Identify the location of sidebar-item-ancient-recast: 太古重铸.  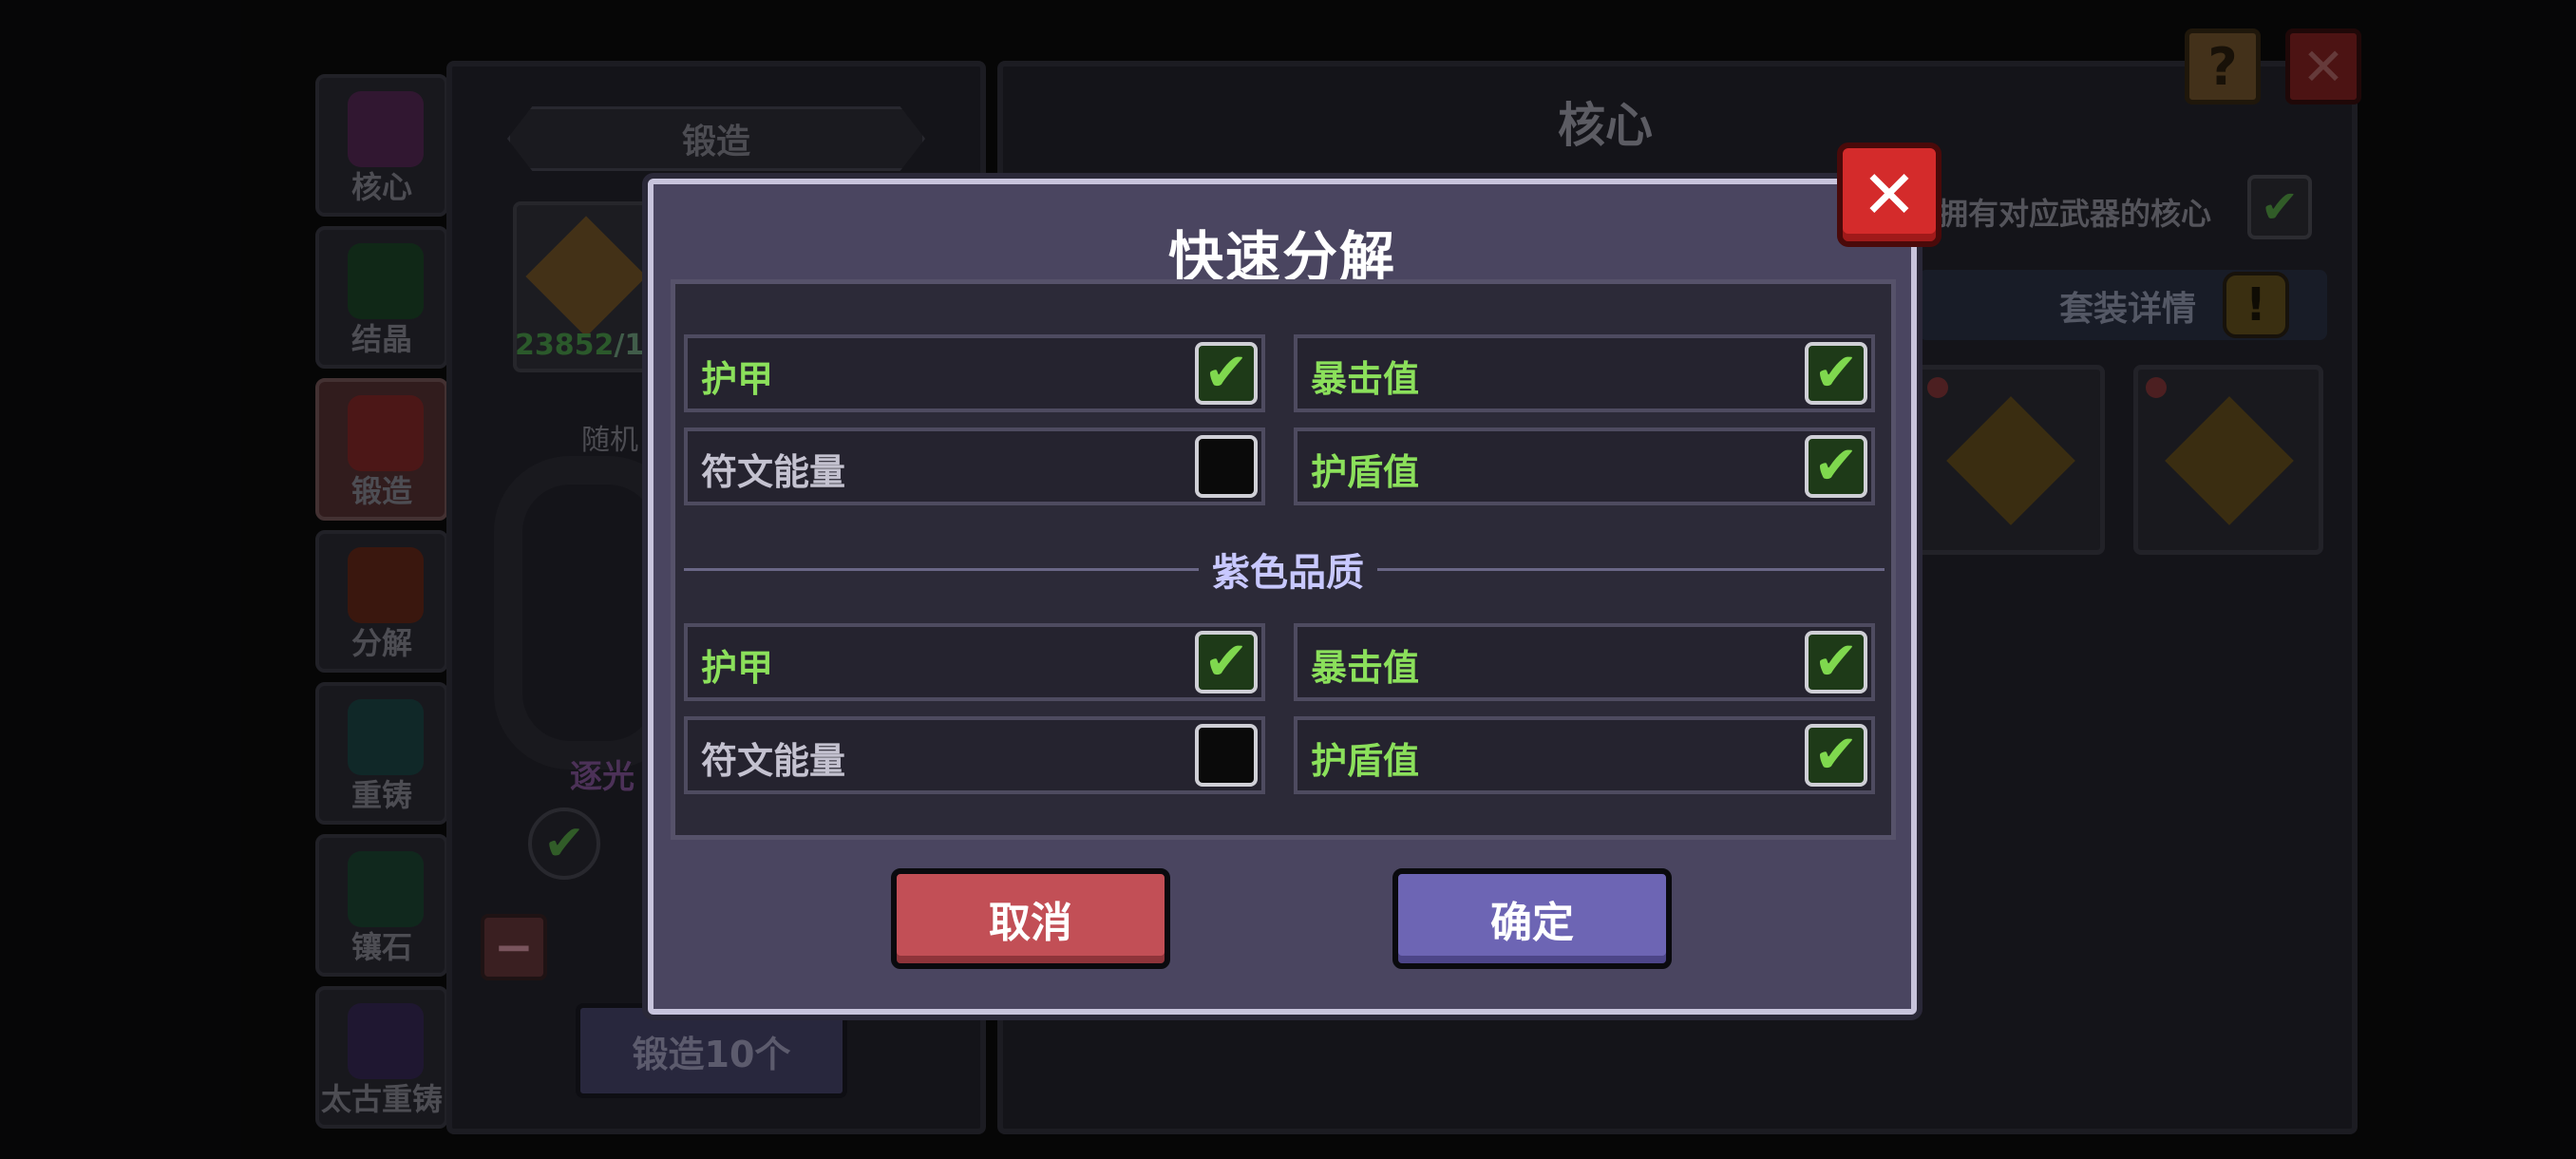
(381, 1057).